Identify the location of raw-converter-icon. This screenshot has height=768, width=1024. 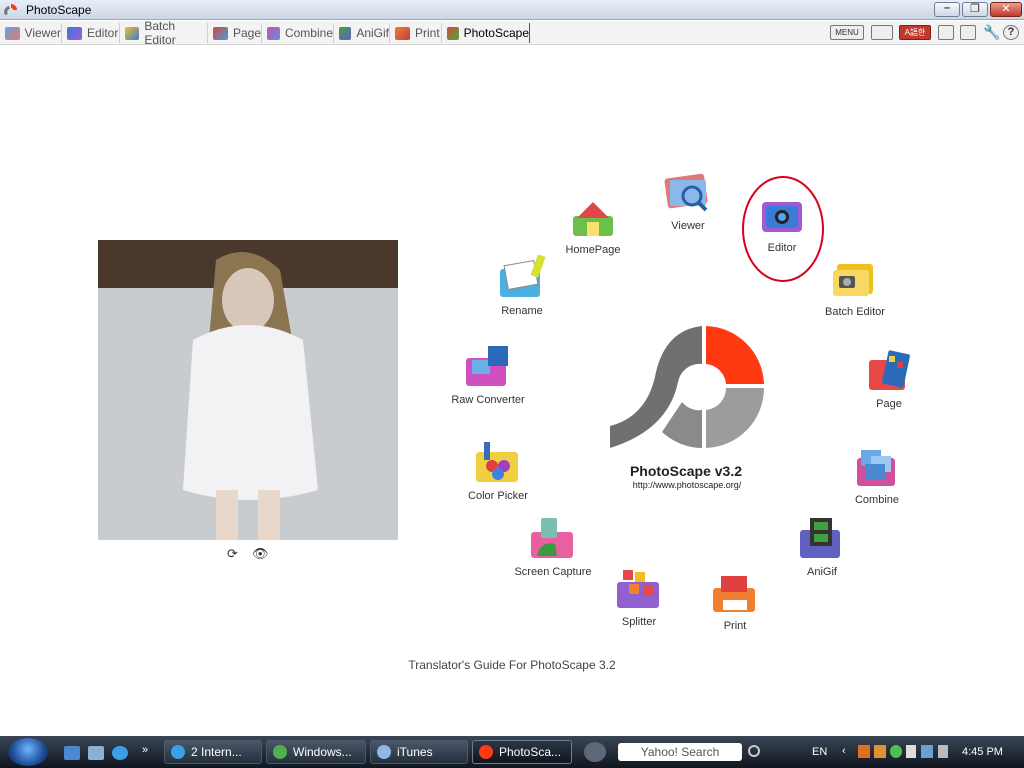
(488, 368).